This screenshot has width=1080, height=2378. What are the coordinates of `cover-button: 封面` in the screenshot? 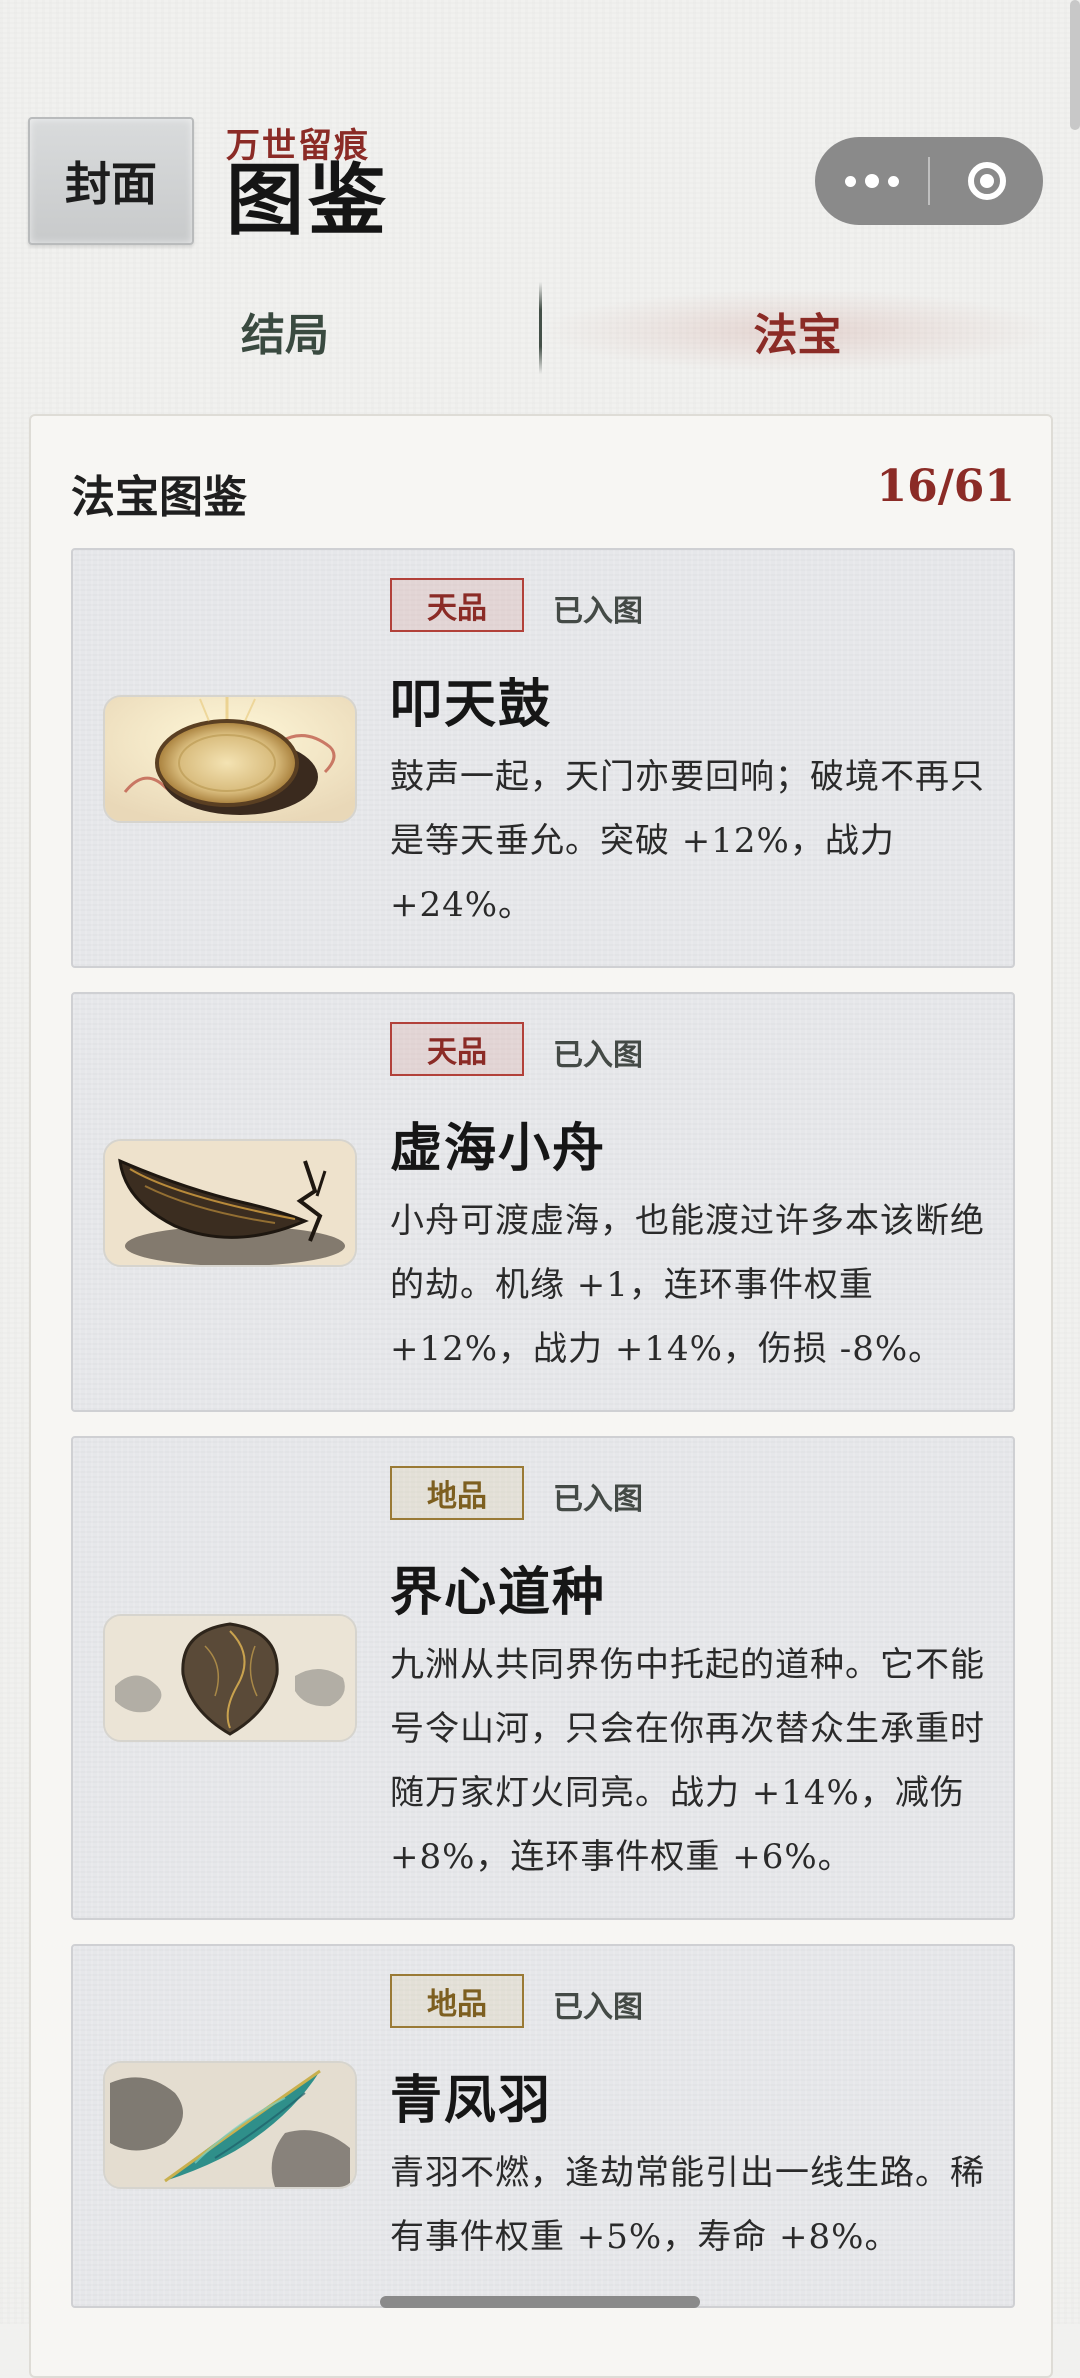 It's located at (111, 181).